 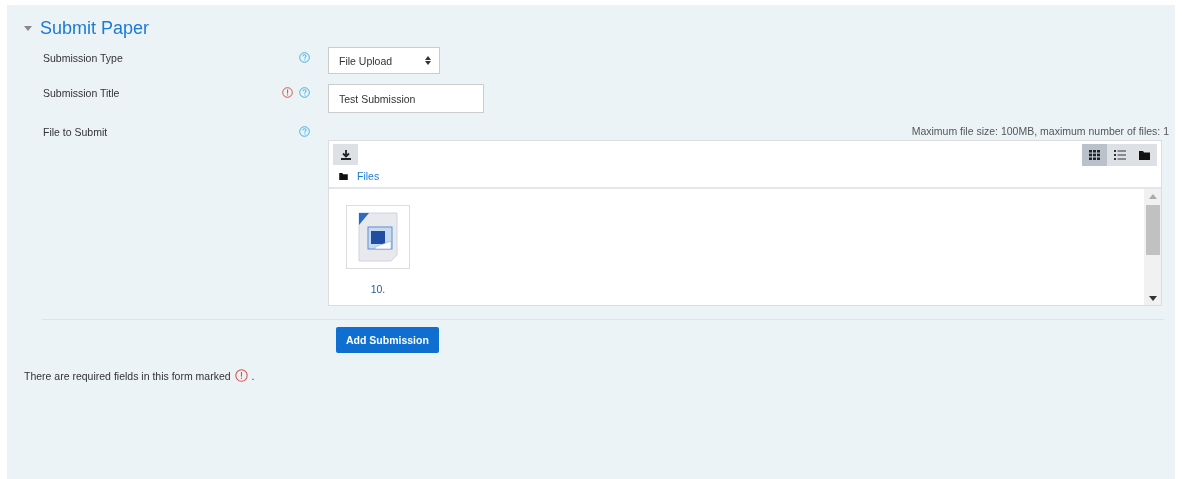 What do you see at coordinates (368, 176) in the screenshot?
I see `files-path-link: Files` at bounding box center [368, 176].